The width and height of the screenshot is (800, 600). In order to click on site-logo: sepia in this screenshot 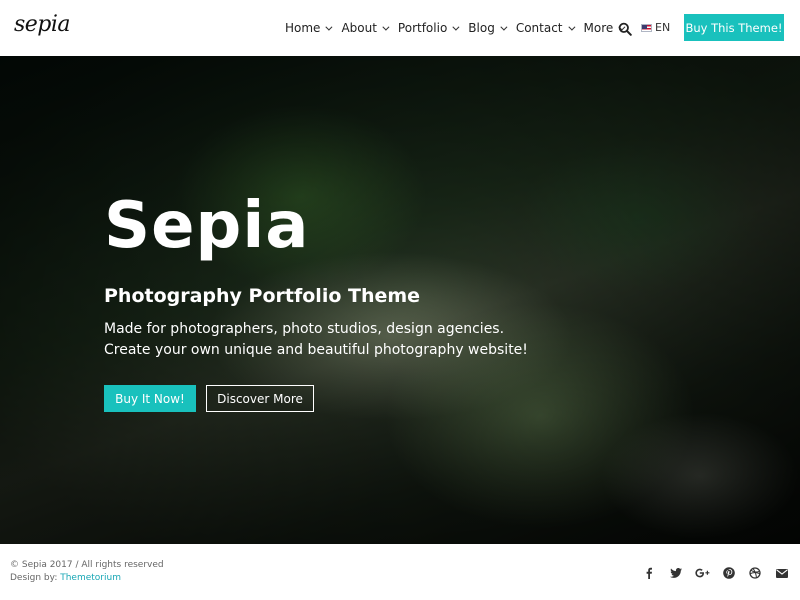, I will do `click(42, 24)`.